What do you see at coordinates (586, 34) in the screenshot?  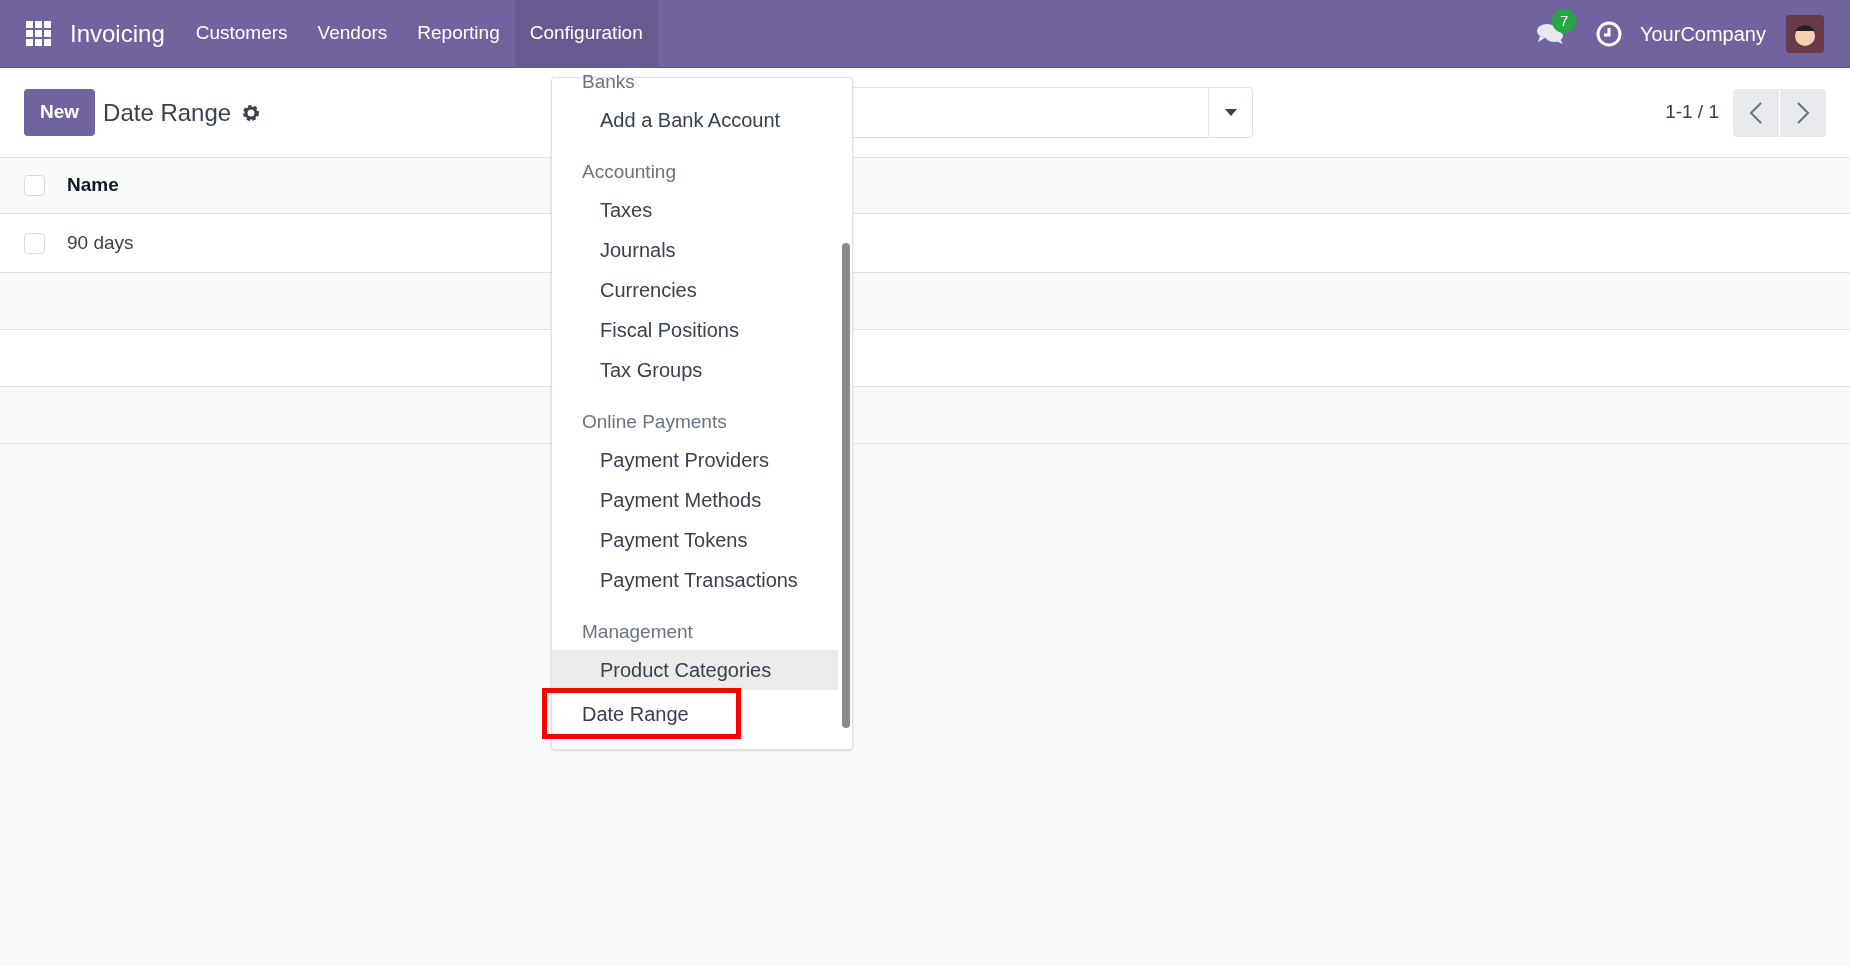 I see `menu-tab: Configuration` at bounding box center [586, 34].